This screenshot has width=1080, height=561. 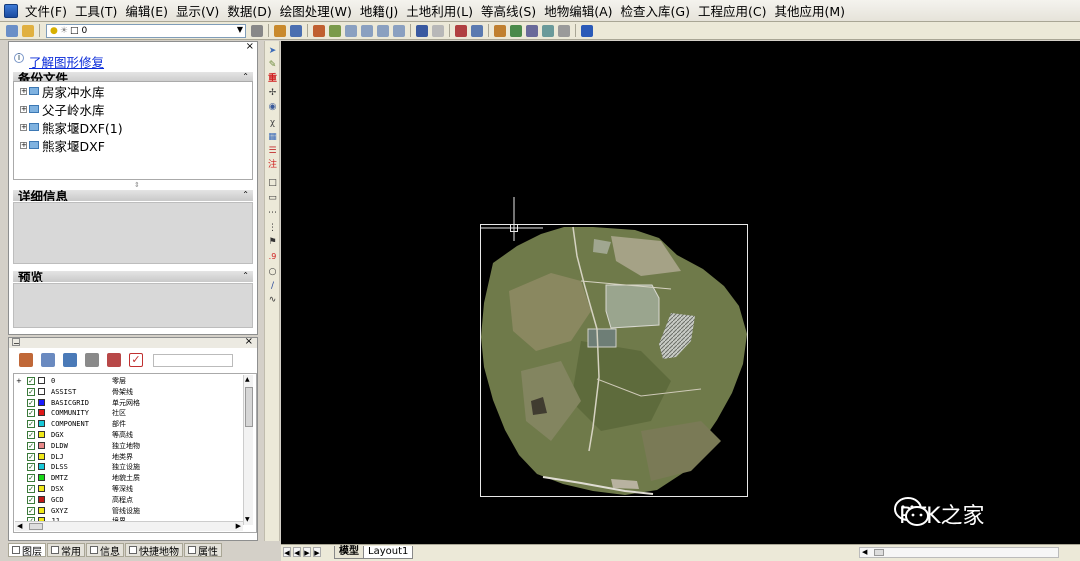 What do you see at coordinates (71, 127) in the screenshot?
I see `tree-item: + 熊家堰DXF(1)` at bounding box center [71, 127].